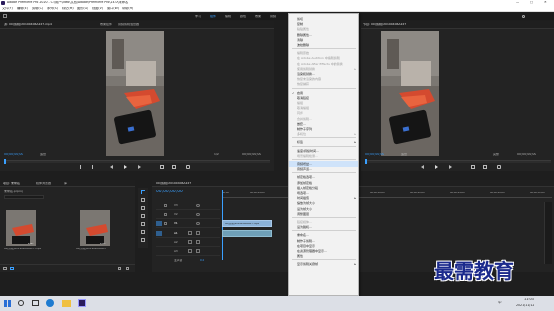  Describe the element at coordinates (82, 303) in the screenshot. I see `premiere-icon` at that location.